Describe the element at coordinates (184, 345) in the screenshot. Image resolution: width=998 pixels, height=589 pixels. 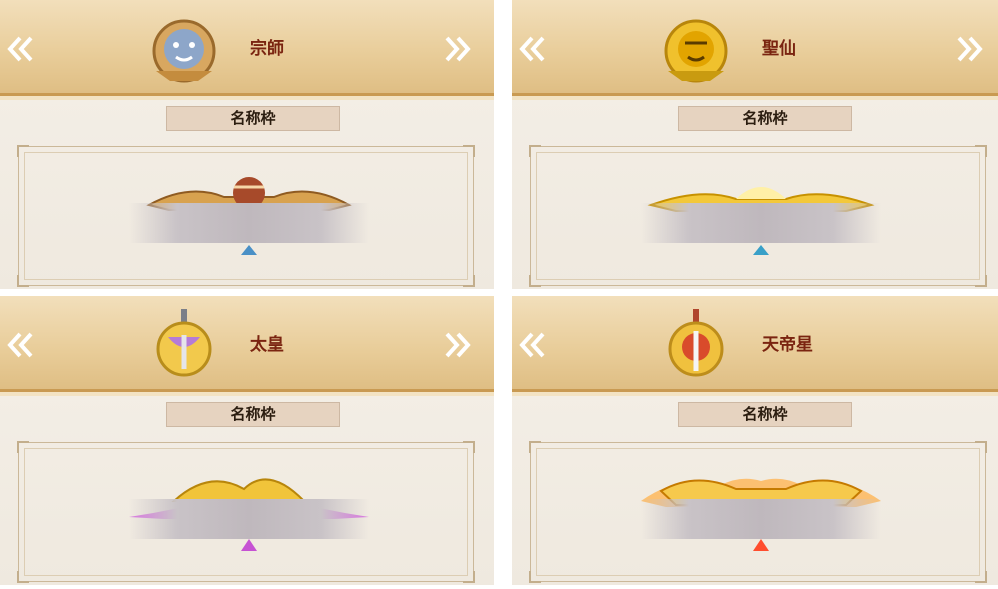
I see `sword-wings-emblem-icon` at that location.